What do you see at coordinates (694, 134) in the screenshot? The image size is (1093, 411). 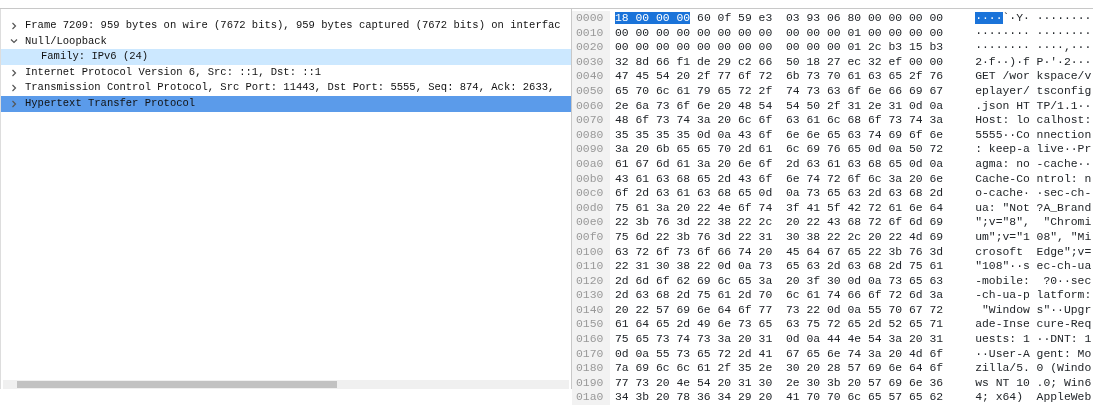 I see `hex-bytes: 35 35 35 35 0d 0a 43 6f` at bounding box center [694, 134].